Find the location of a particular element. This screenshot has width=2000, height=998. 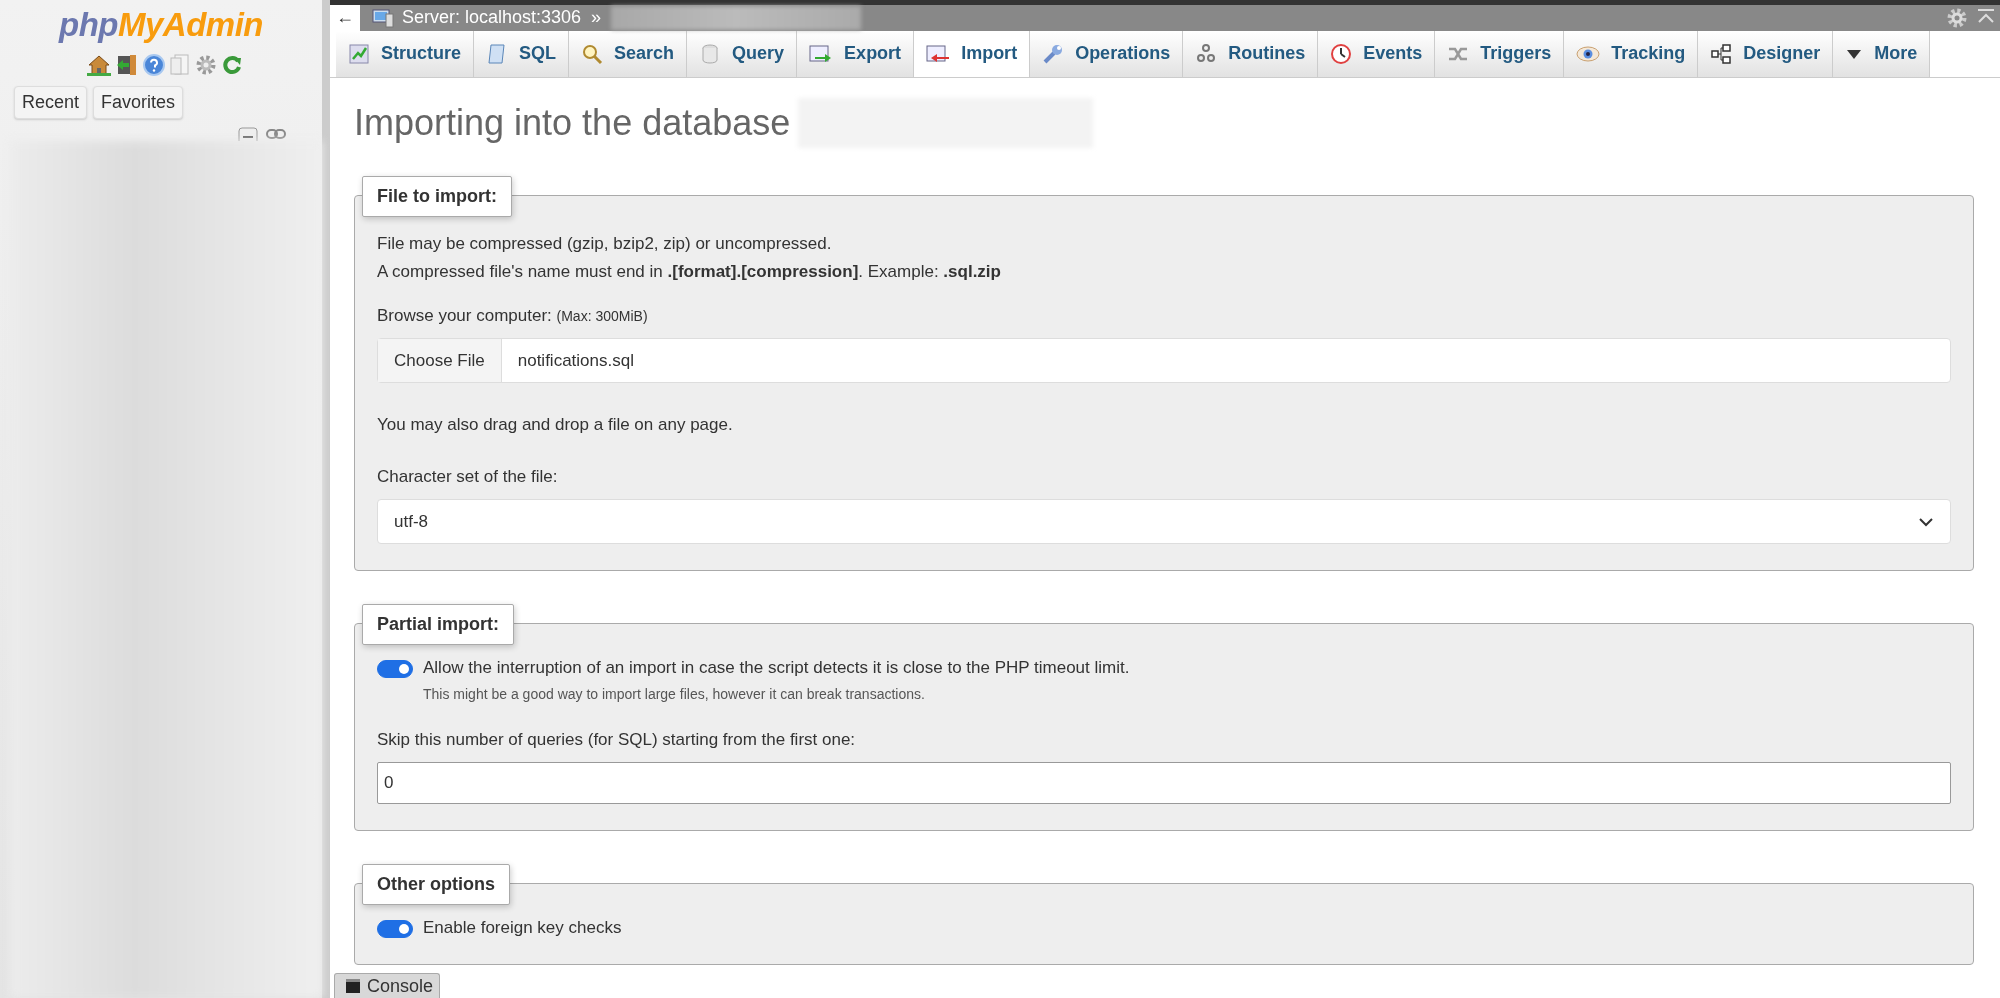

charset-select: utf-8 is located at coordinates (1164, 521).